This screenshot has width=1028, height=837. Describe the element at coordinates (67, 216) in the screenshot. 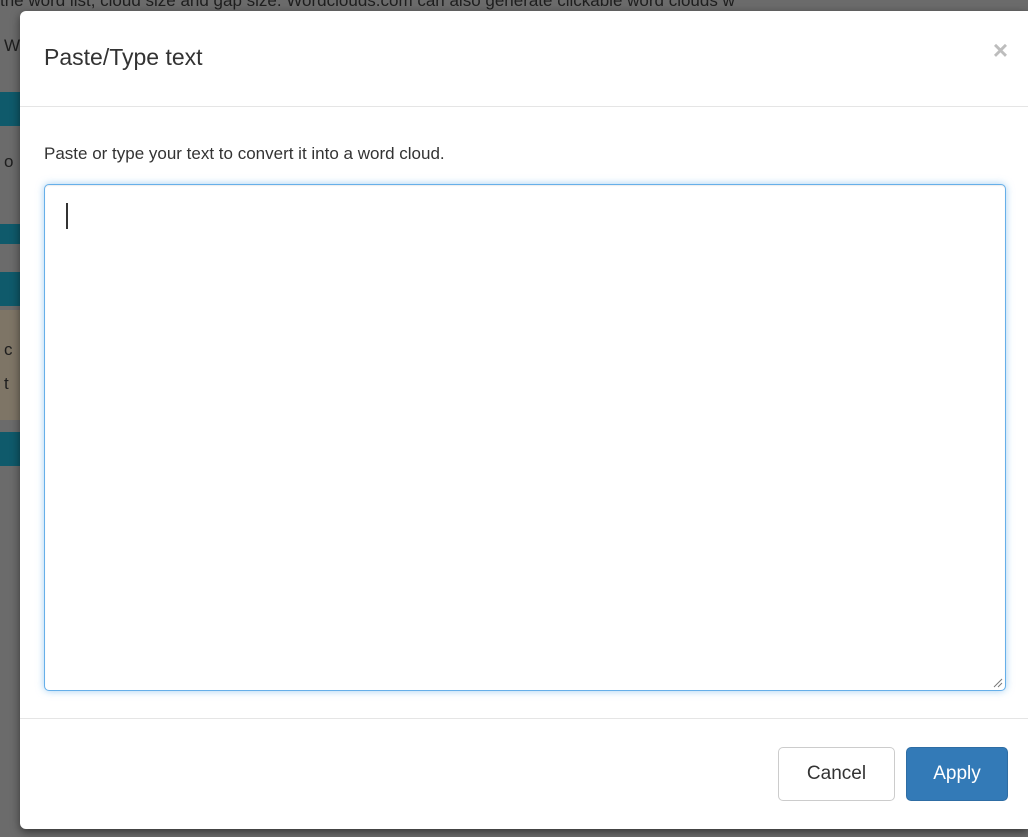

I see `text-caret` at that location.